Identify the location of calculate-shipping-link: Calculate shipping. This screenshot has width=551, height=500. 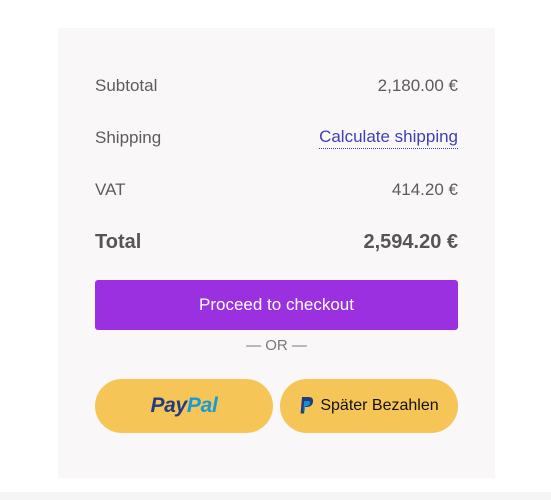
(388, 138).